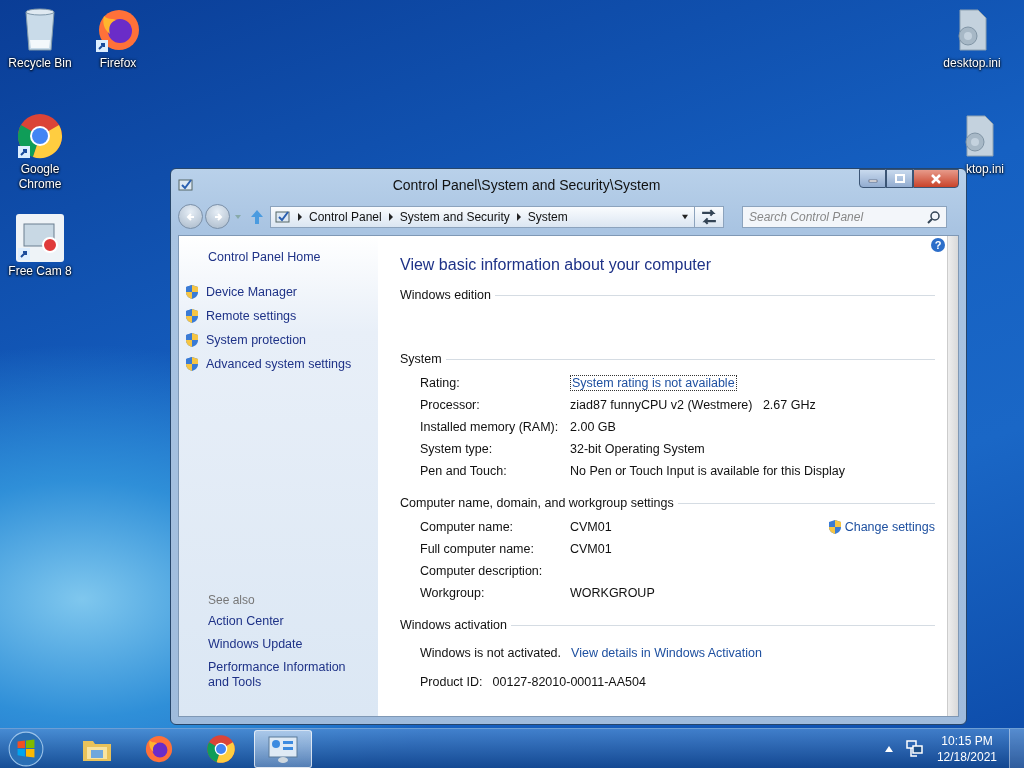 The width and height of the screenshot is (1024, 768). Describe the element at coordinates (556, 265) in the screenshot. I see `page-heading: View basic information about your computer` at that location.